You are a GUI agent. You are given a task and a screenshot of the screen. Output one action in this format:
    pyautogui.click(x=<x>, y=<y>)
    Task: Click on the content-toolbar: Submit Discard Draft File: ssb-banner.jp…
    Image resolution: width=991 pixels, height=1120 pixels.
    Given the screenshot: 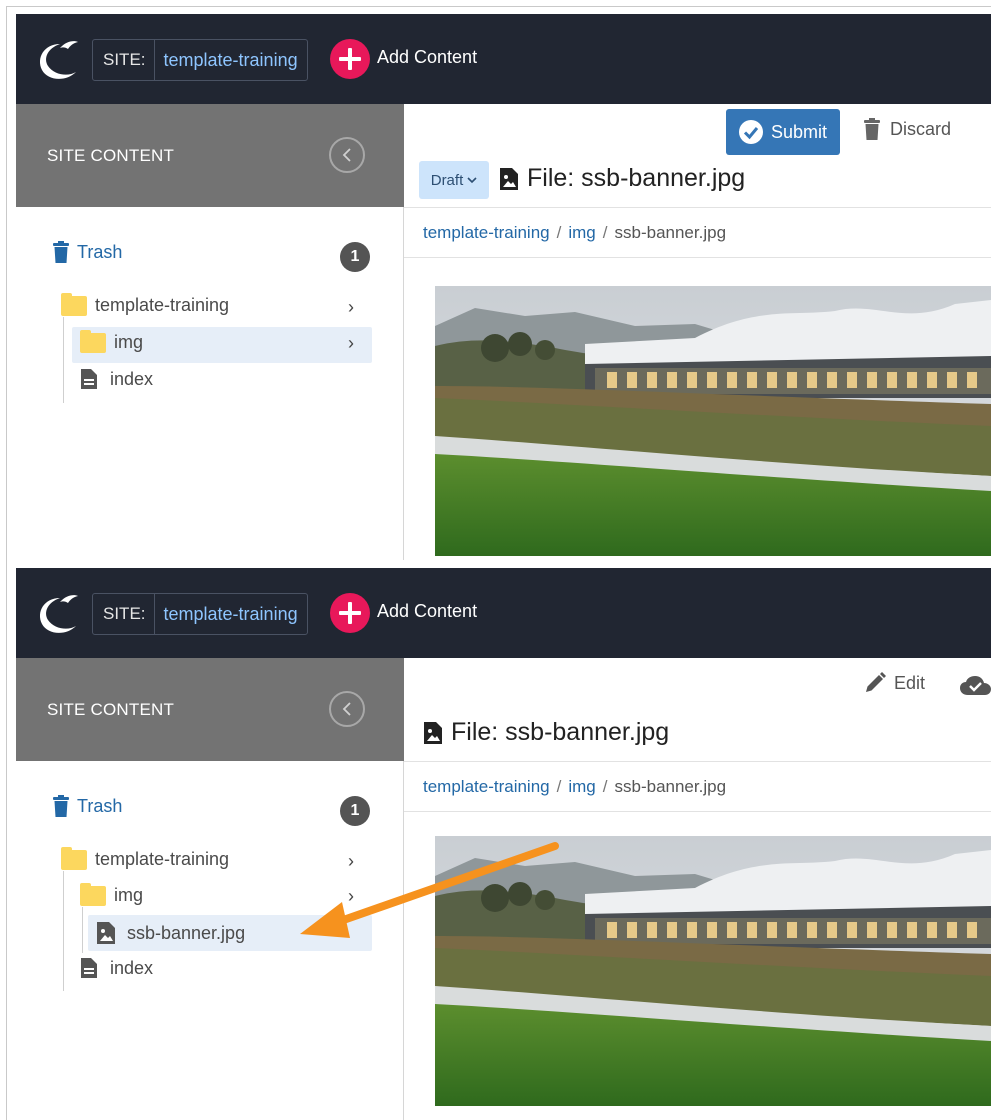 What is the action you would take?
    pyautogui.click(x=697, y=156)
    